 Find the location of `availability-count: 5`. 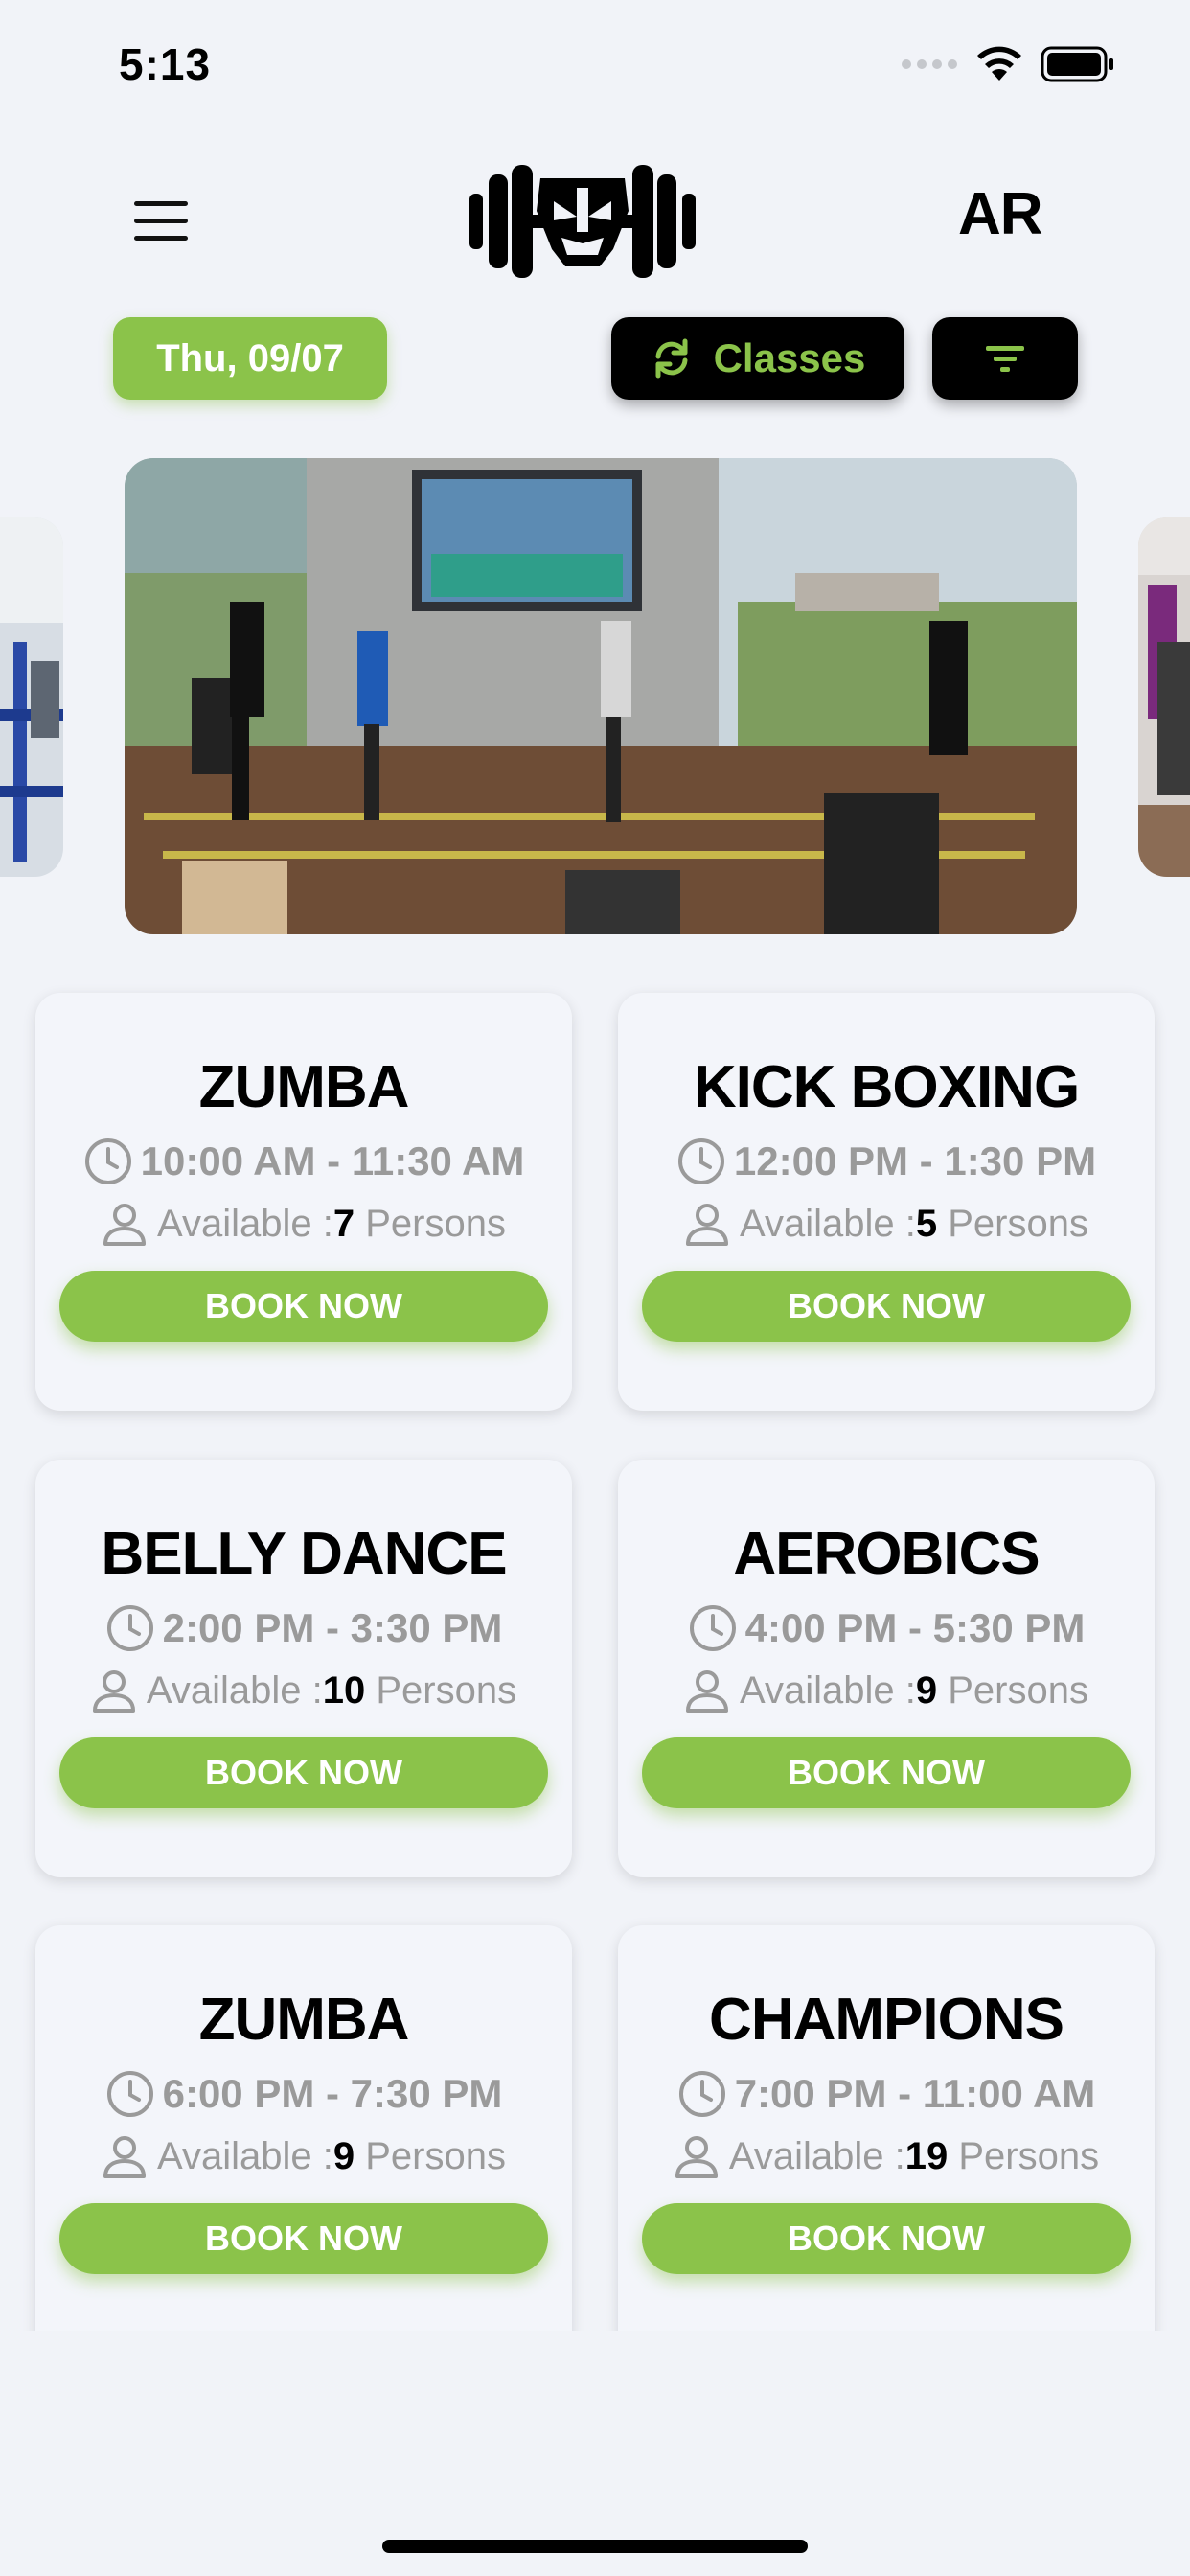

availability-count: 5 is located at coordinates (927, 1224).